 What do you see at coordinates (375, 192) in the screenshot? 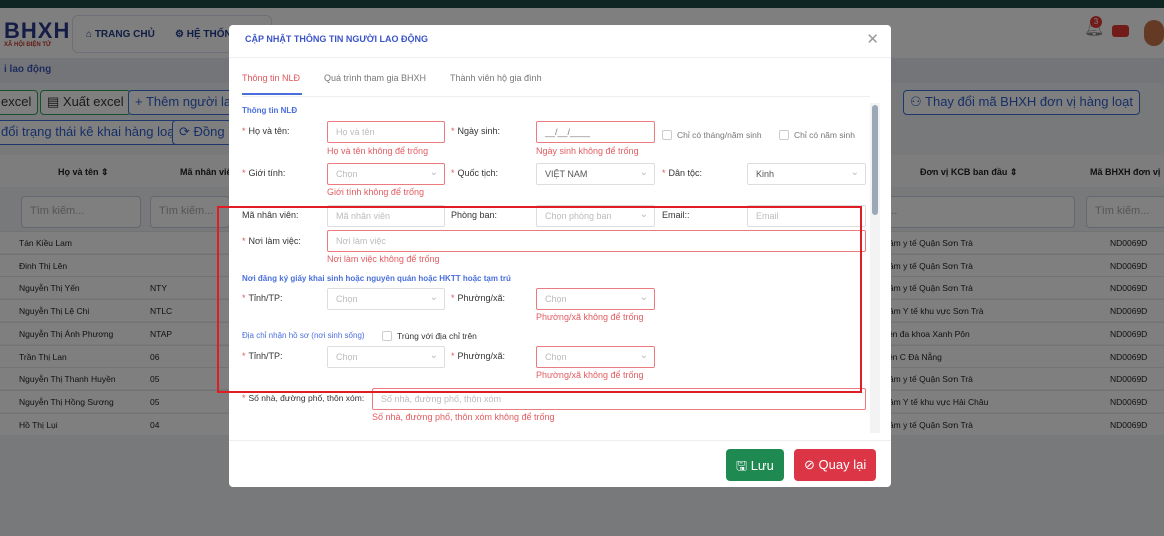
I see `gender-error: Giới tính không để trống` at bounding box center [375, 192].